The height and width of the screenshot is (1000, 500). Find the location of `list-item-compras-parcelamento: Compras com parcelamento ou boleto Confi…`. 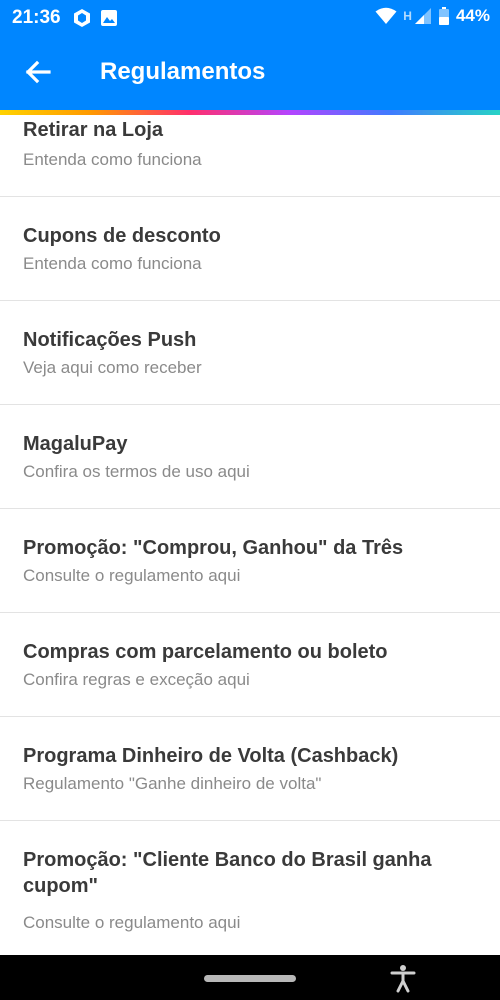

list-item-compras-parcelamento: Compras com parcelamento ou boleto Confi… is located at coordinates (250, 665).